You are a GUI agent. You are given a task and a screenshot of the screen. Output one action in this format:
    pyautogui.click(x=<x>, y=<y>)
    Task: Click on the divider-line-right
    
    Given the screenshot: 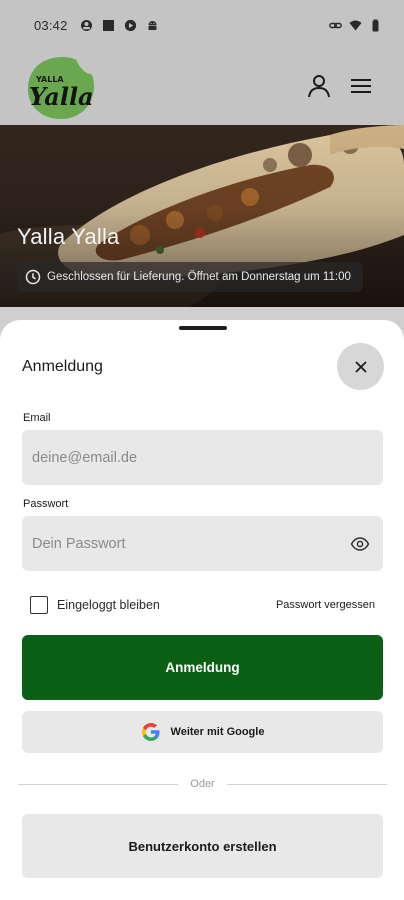 What is the action you would take?
    pyautogui.click(x=306, y=784)
    